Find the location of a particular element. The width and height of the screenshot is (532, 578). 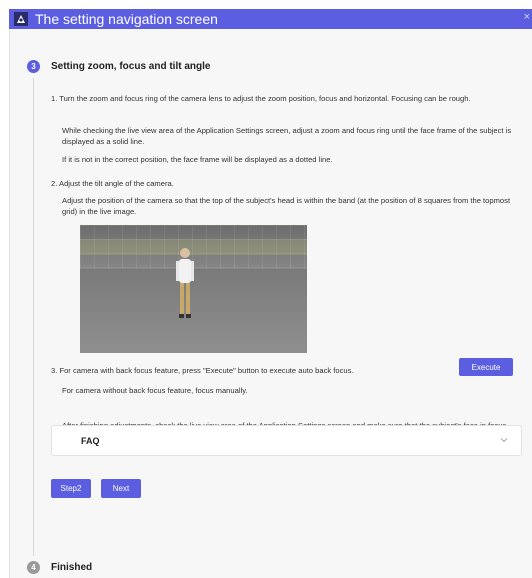

faq-label: FAQ is located at coordinates (90, 440).